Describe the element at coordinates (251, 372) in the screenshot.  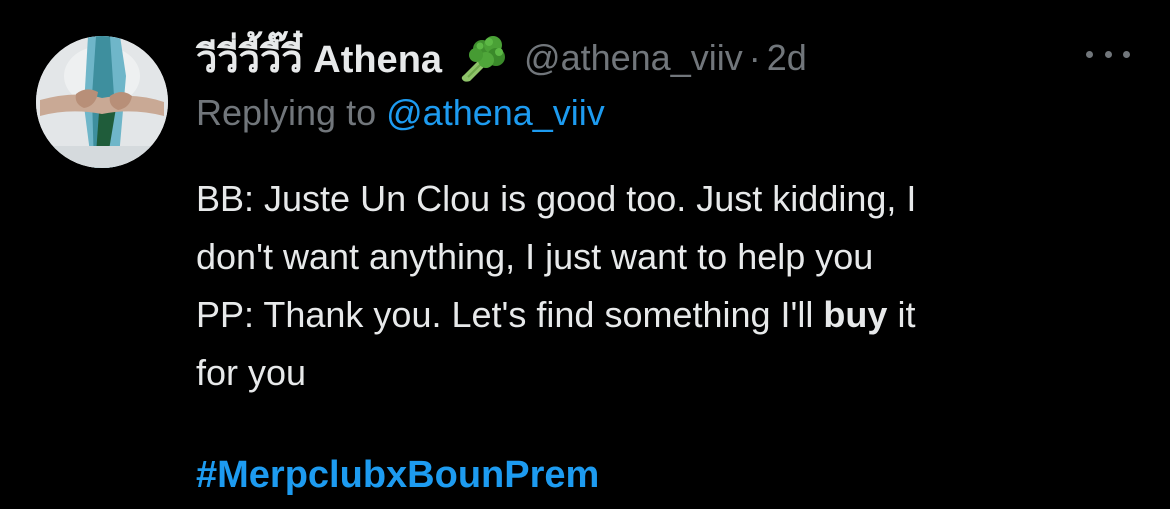
I see `tweet-line: for you` at that location.